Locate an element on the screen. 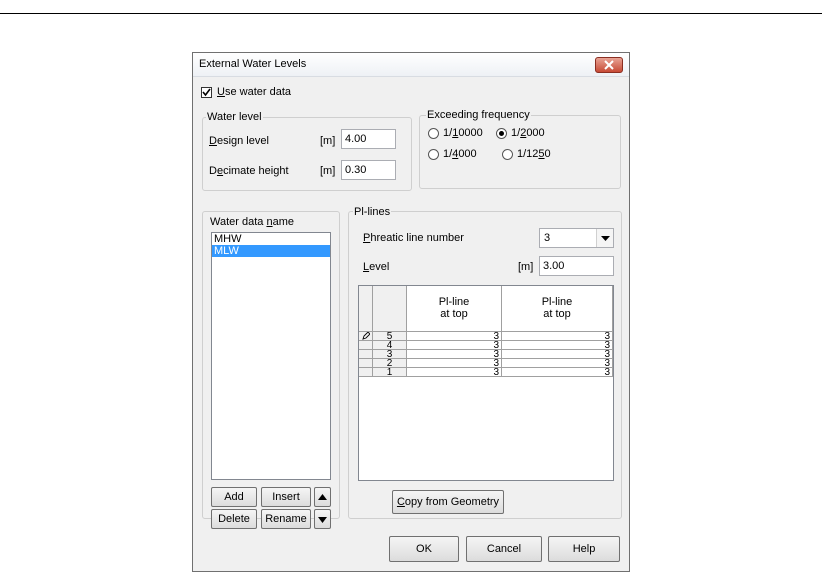  freq-radio-1-2000 is located at coordinates (501, 133).